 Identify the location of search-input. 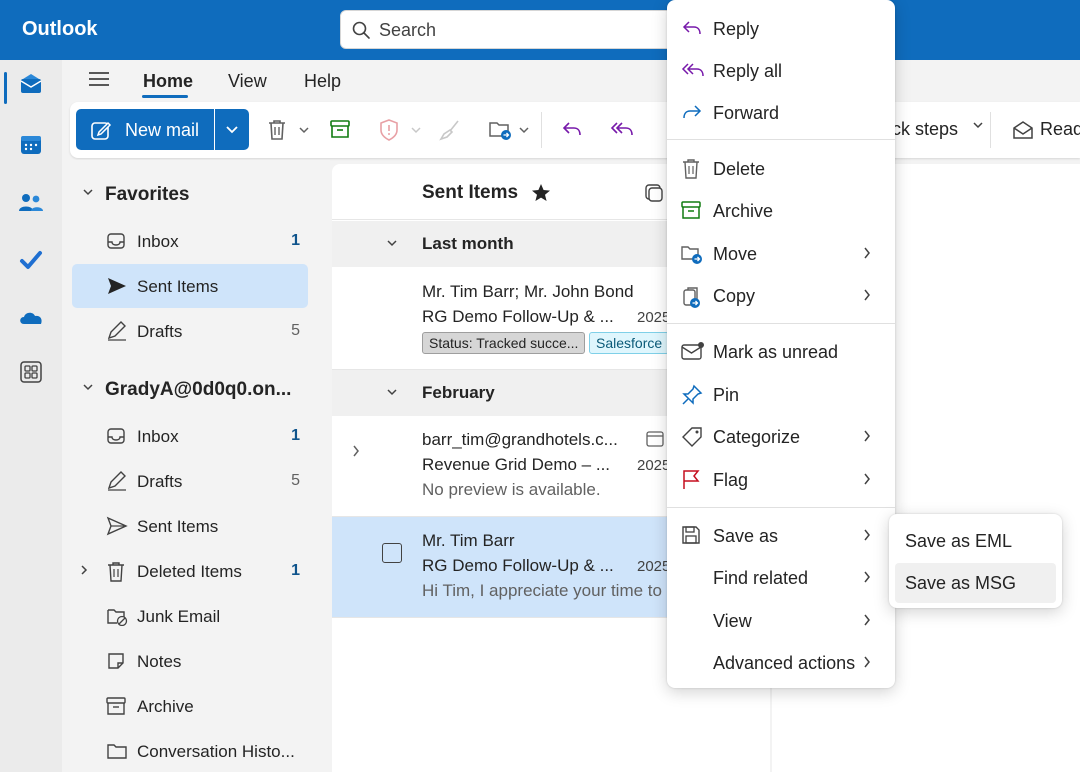
(519, 30).